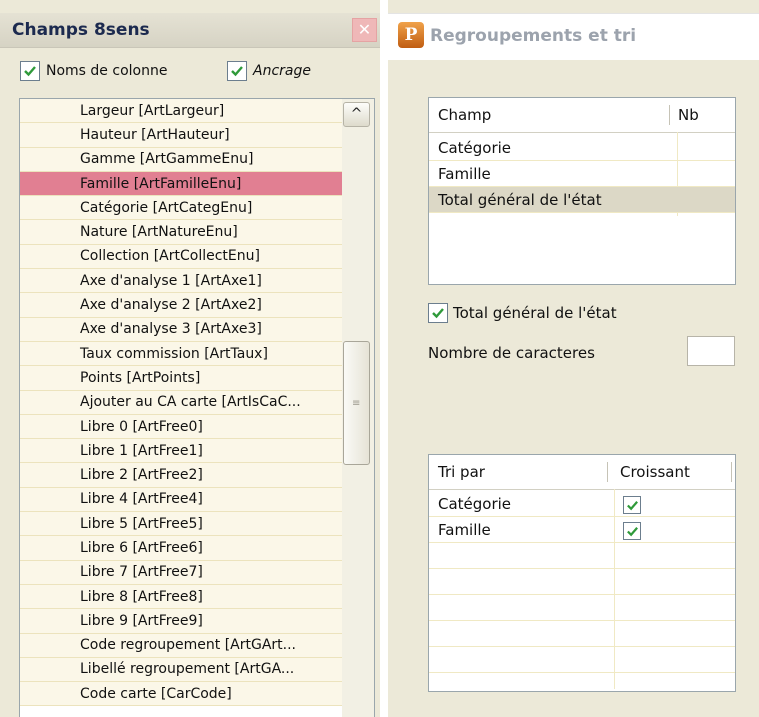 The width and height of the screenshot is (759, 717). I want to click on total-general-checkbox, so click(438, 313).